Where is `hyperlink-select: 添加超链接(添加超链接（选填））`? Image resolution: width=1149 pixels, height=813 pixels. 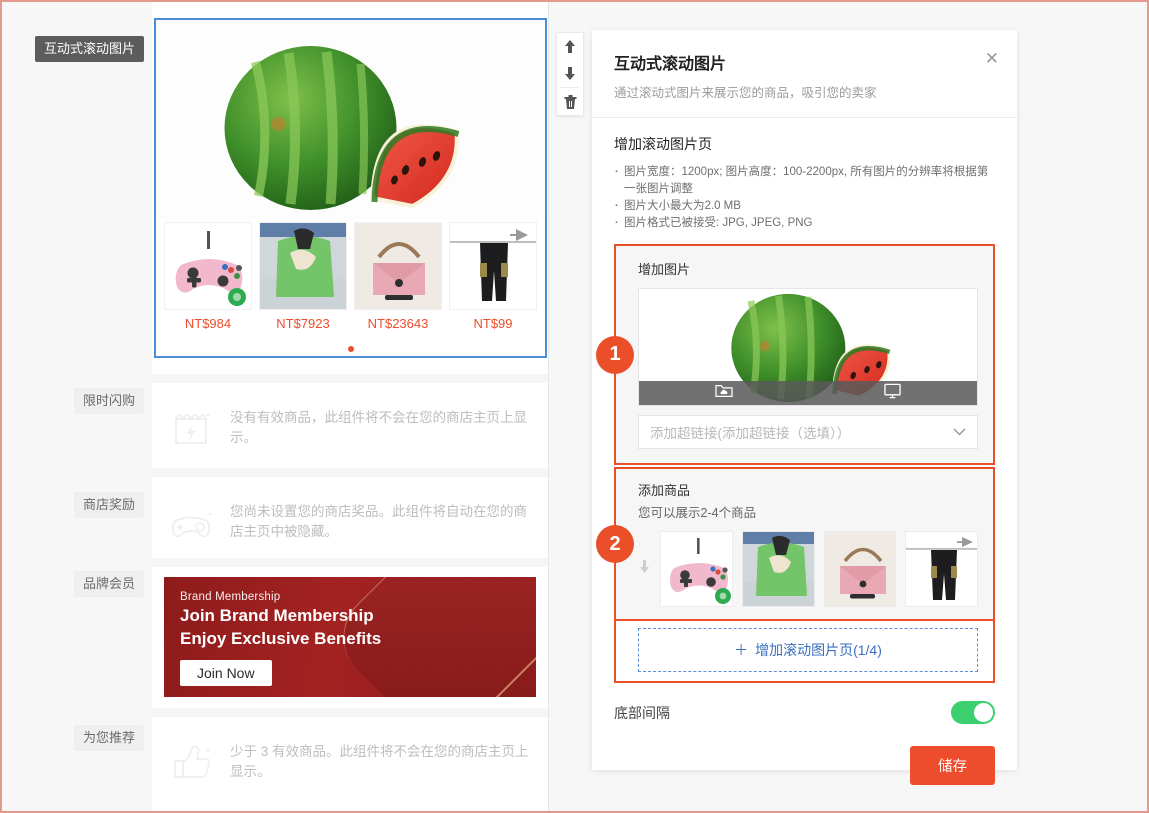
hyperlink-select: 添加超链接(添加超链接（选填）） is located at coordinates (808, 432).